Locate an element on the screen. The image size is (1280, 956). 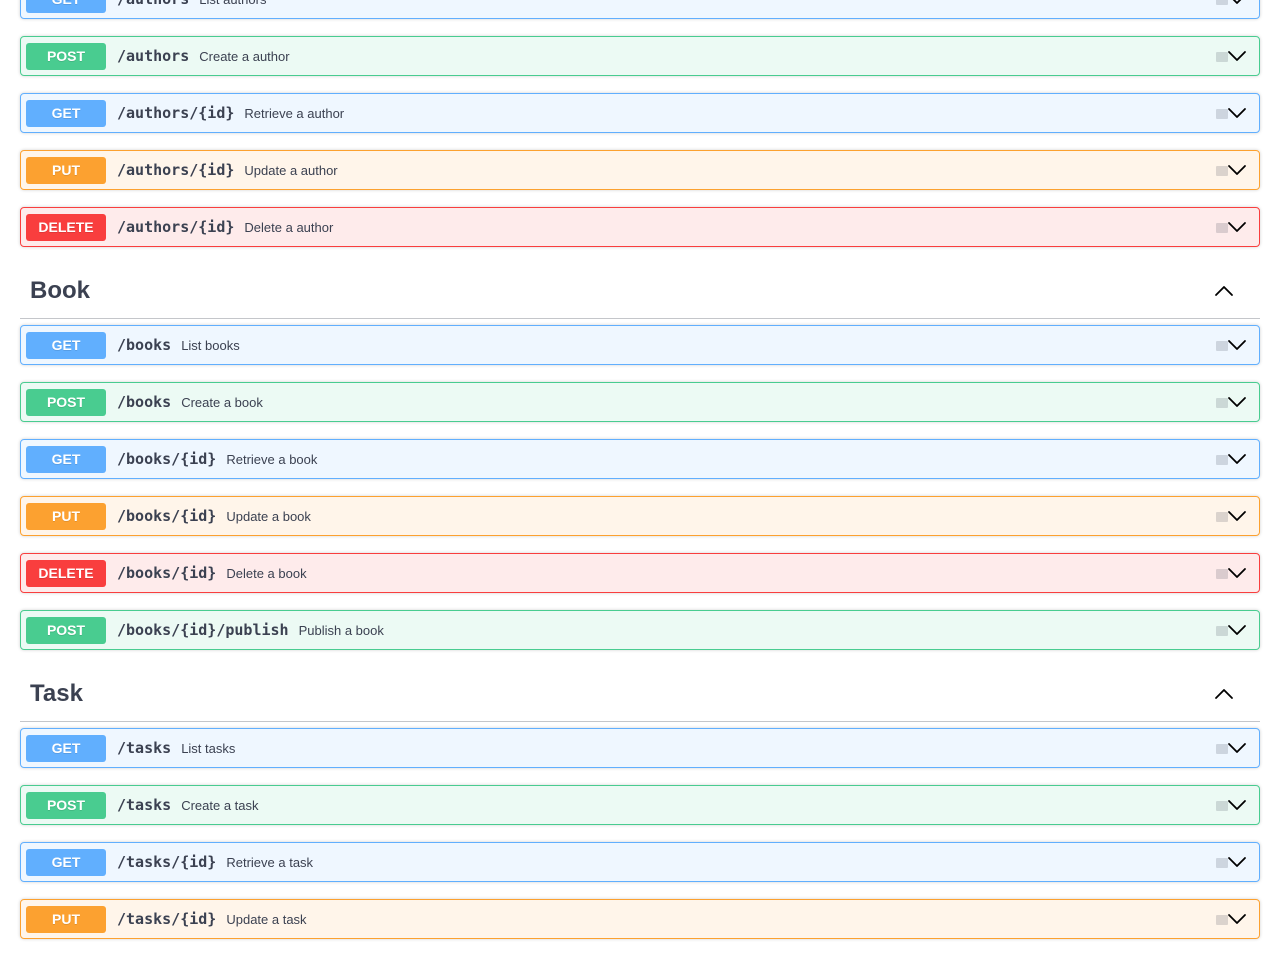
operation-summary: Create a task is located at coordinates (220, 805).